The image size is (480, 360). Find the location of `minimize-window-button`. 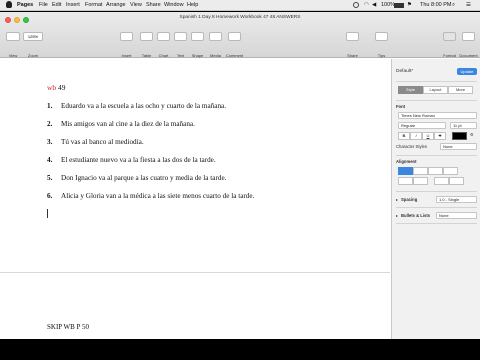

minimize-window-button is located at coordinates (17, 20).